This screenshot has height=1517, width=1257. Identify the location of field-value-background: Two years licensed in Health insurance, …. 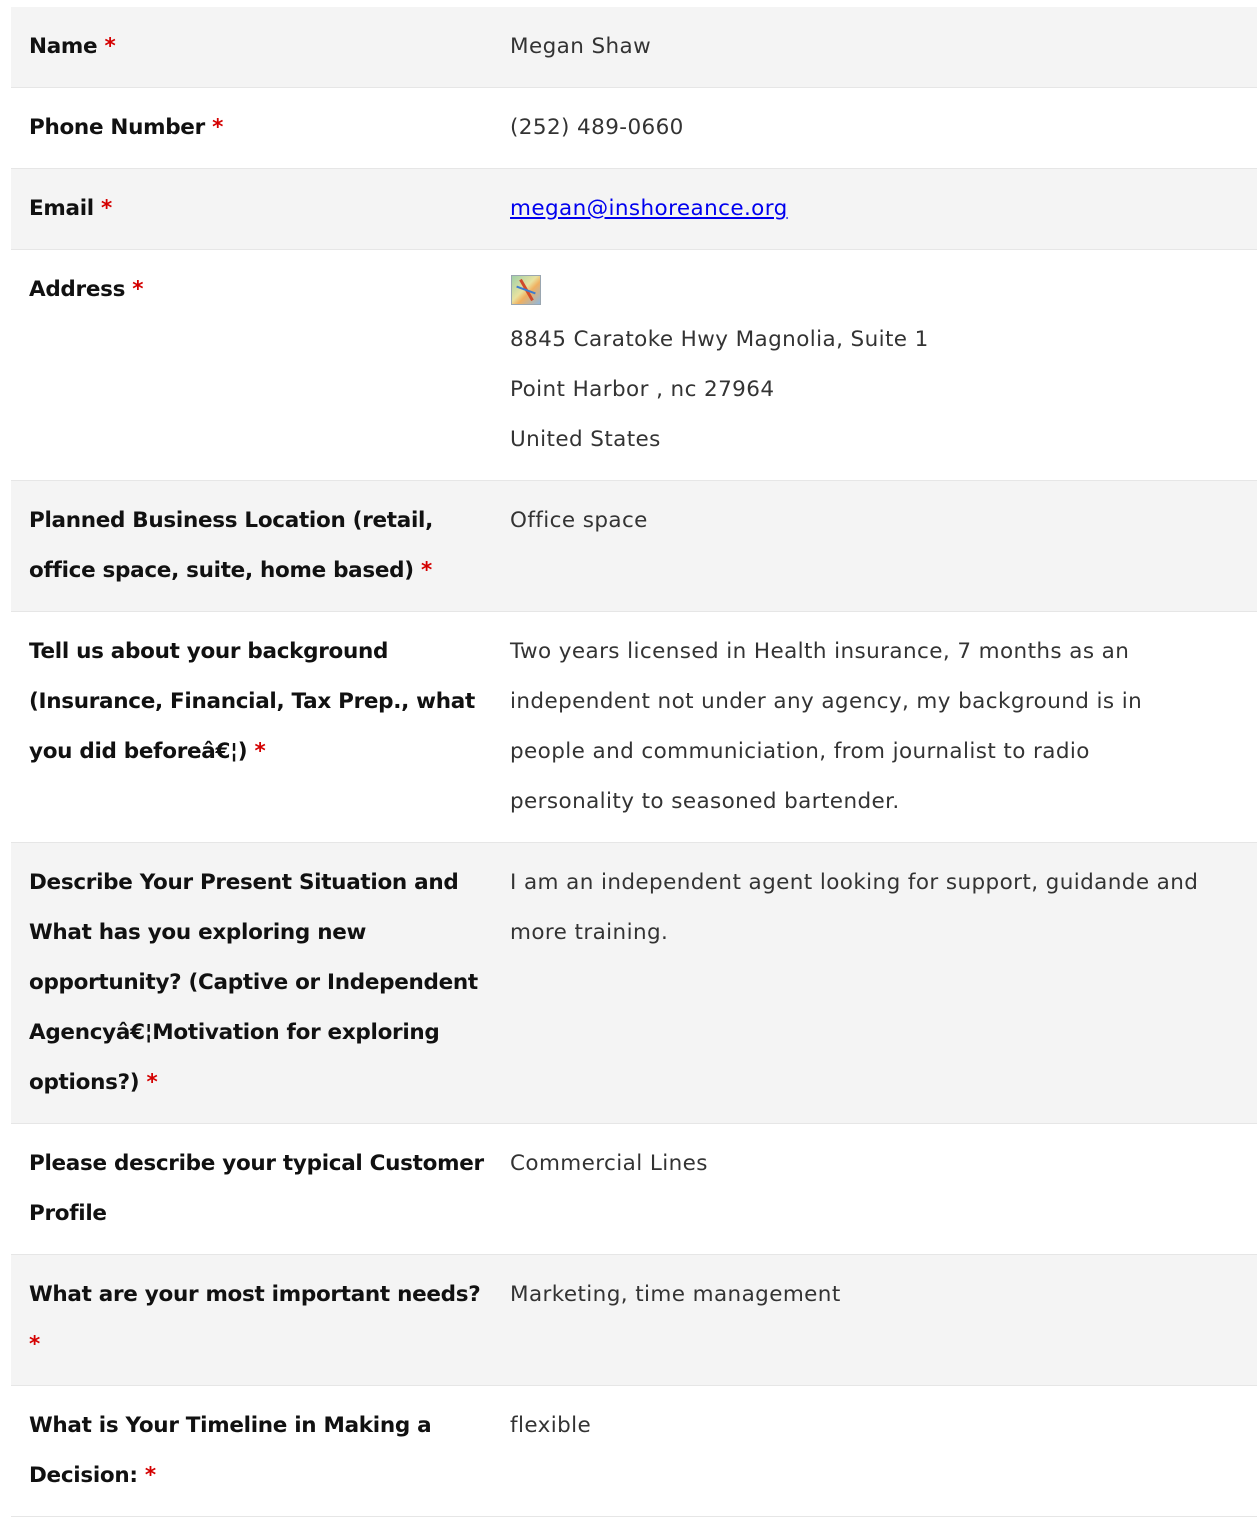
(826, 726).